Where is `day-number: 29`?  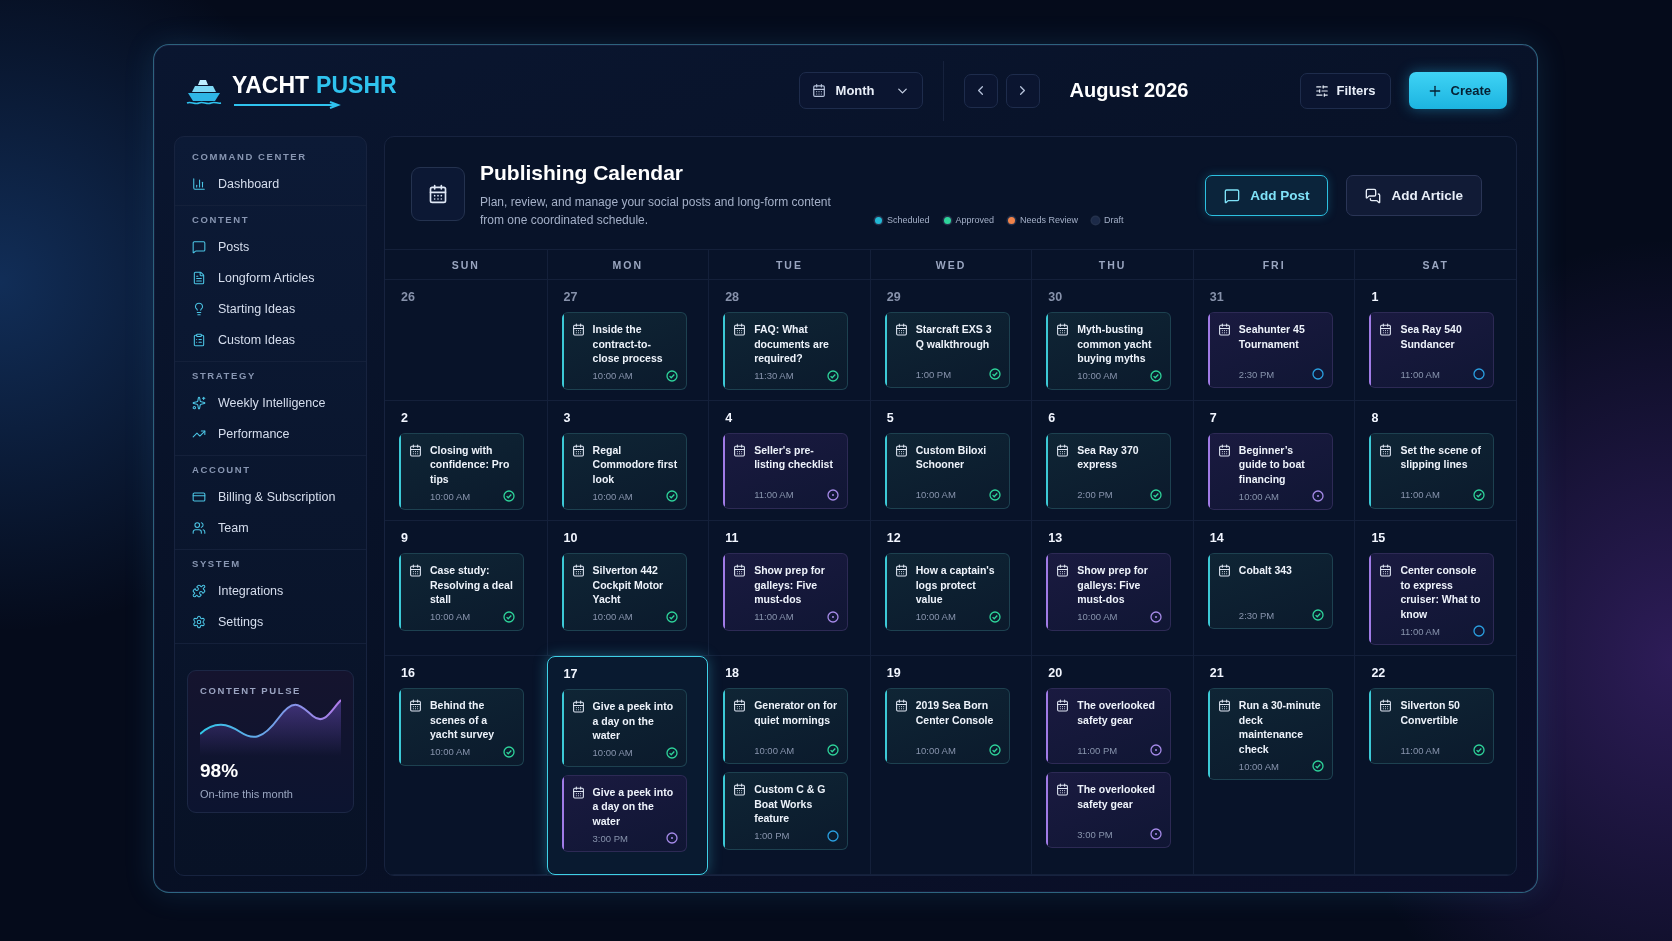
day-number: 29 is located at coordinates (893, 297).